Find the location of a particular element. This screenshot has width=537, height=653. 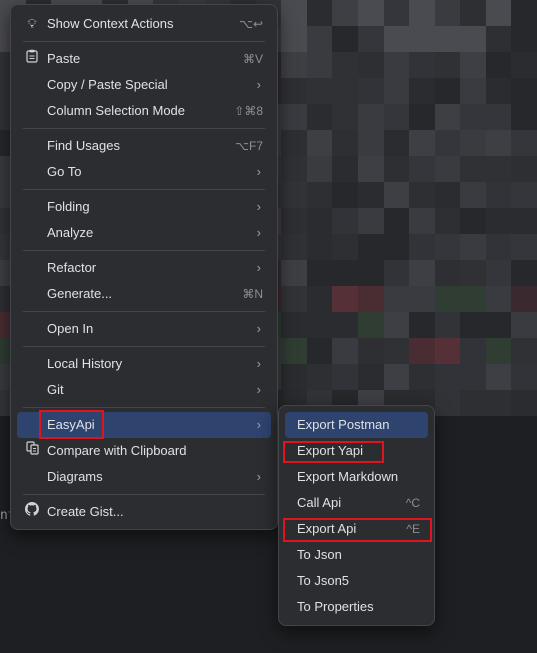

menu-item-label: Export Postman is located at coordinates (343, 424).